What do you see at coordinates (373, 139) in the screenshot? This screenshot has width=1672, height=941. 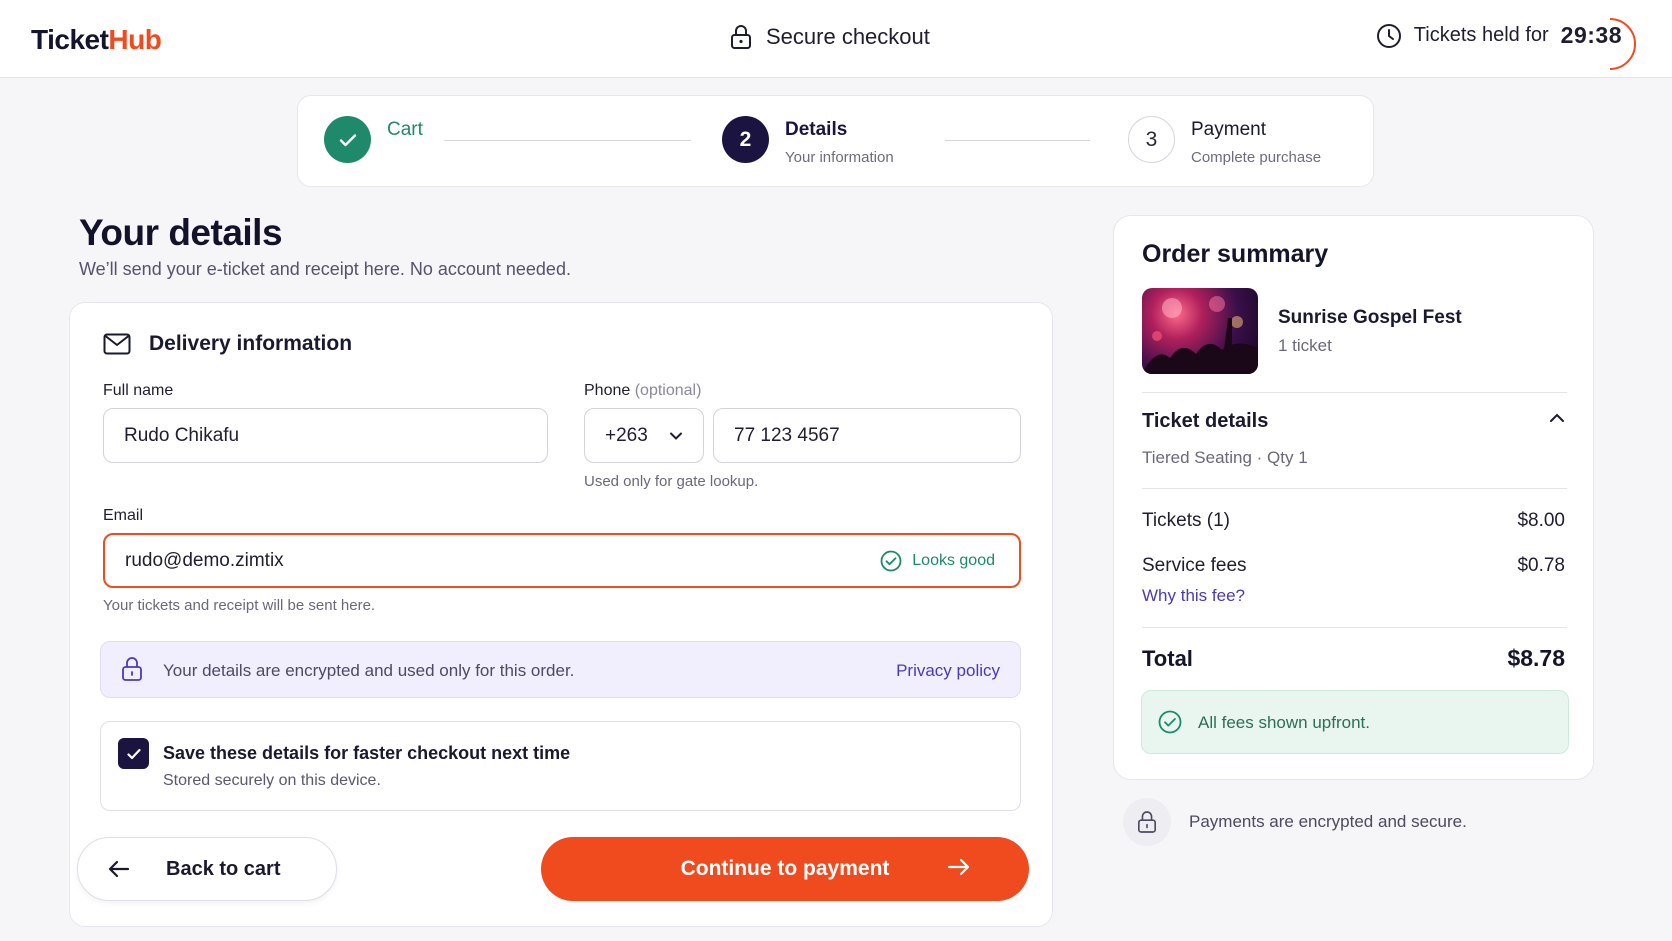 I see `step-cart: Cart` at bounding box center [373, 139].